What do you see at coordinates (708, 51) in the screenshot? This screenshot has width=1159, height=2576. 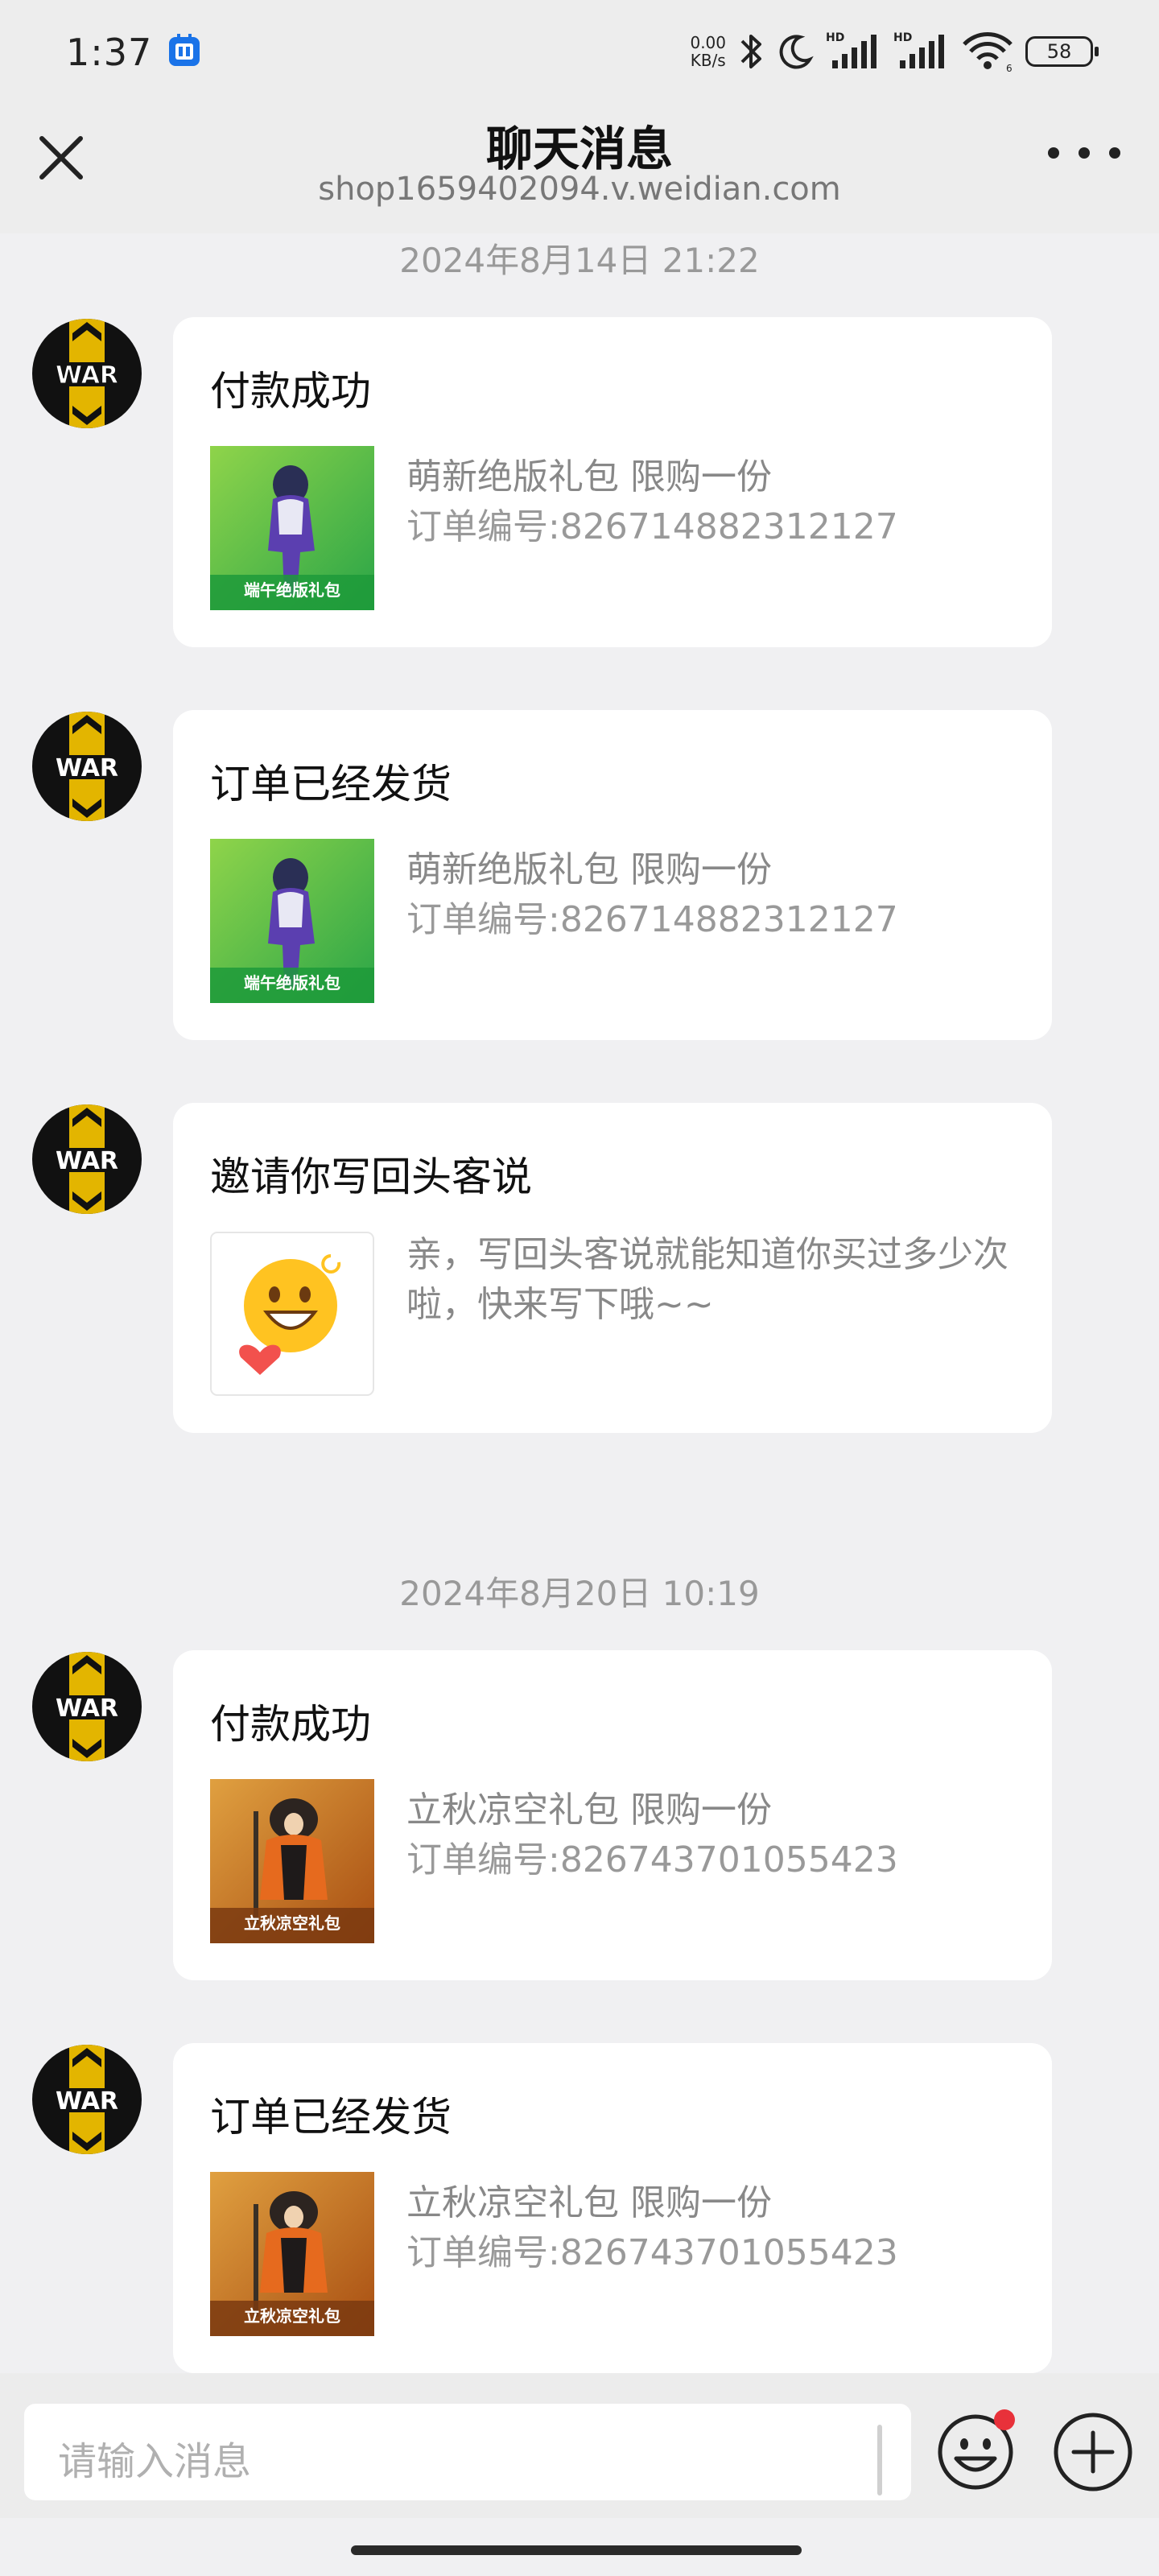 I see `network-speed: 0.00 KB/s` at bounding box center [708, 51].